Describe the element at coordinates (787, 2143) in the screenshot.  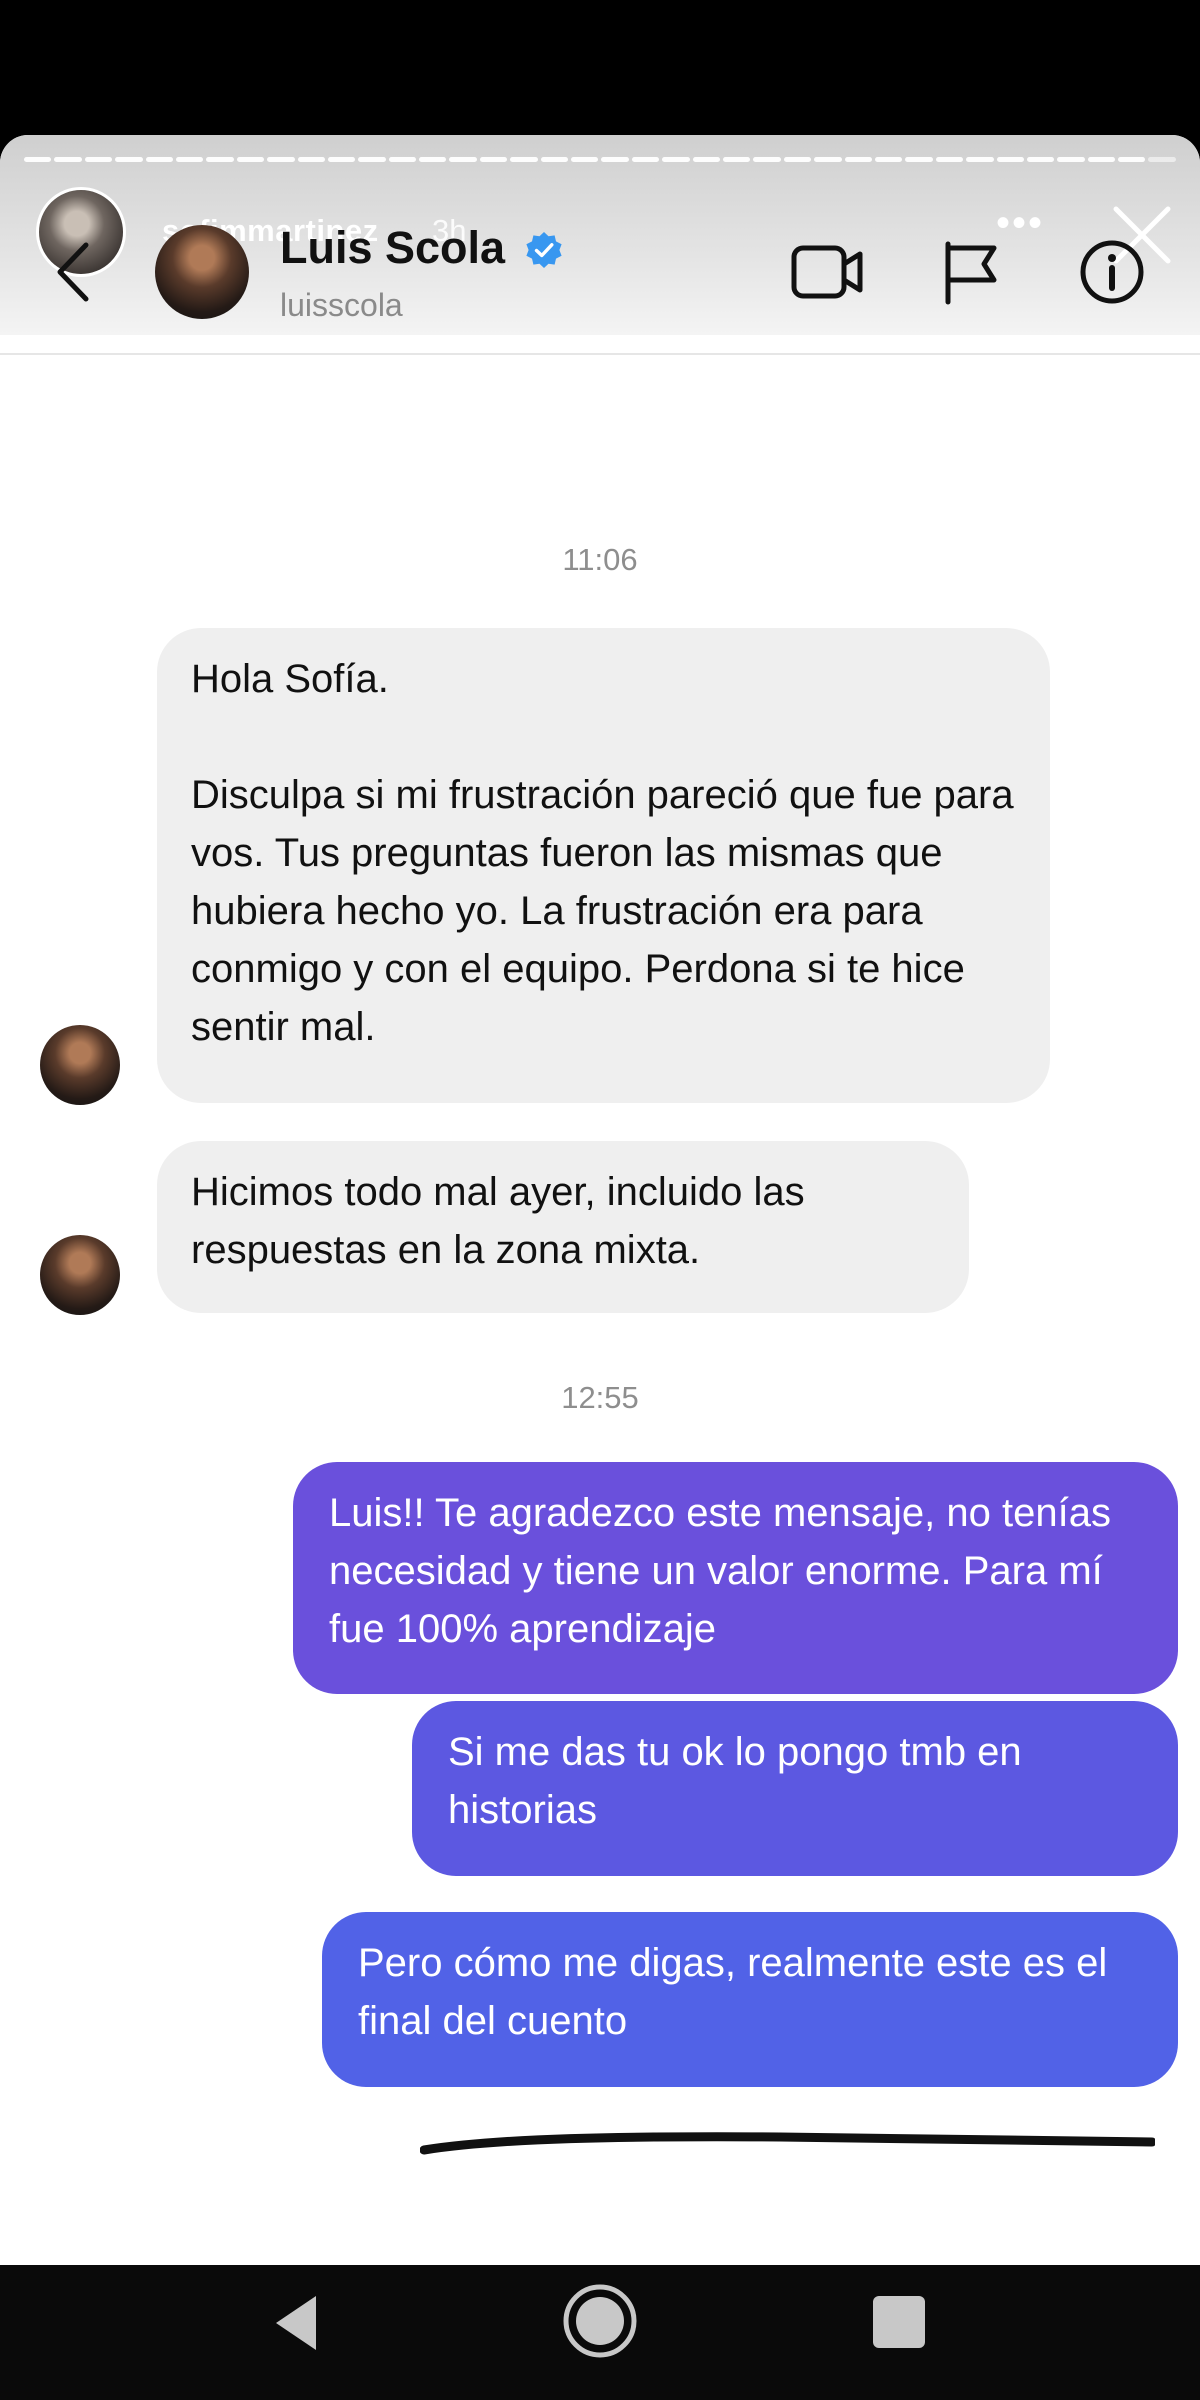
I see `redaction-scribble` at that location.